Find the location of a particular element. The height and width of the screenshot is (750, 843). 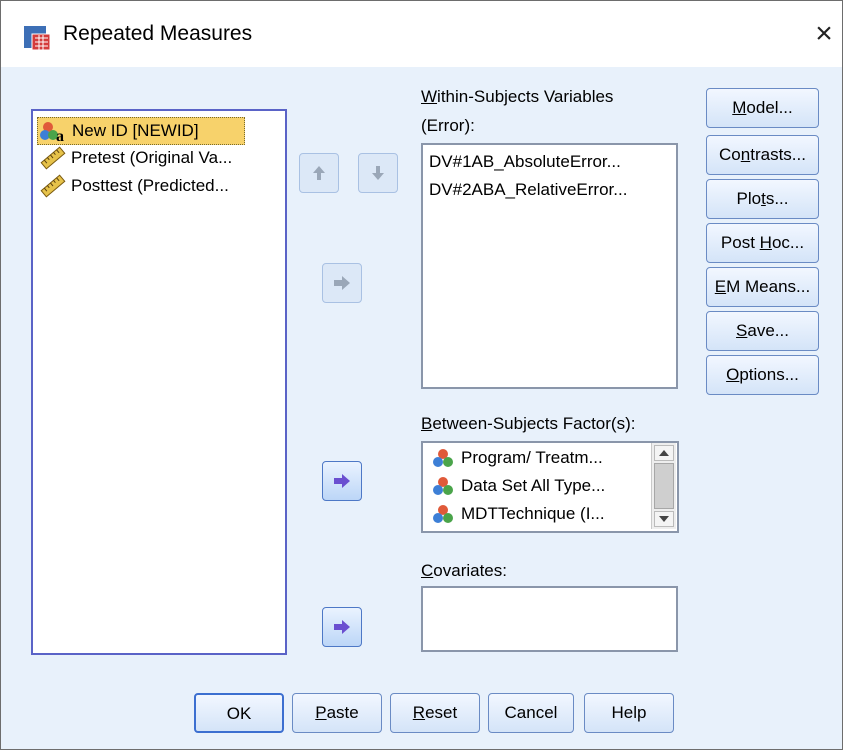

btn-rest: Plo is located at coordinates (749, 198).